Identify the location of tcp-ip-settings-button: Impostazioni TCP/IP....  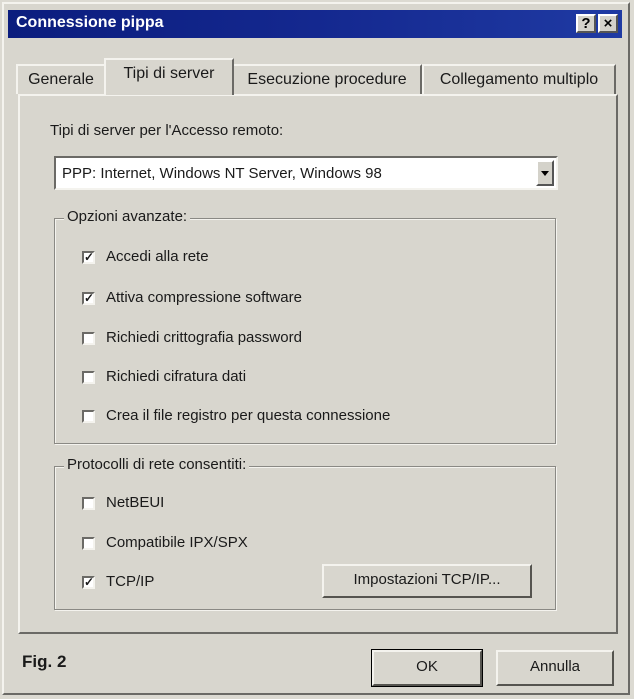
(427, 581).